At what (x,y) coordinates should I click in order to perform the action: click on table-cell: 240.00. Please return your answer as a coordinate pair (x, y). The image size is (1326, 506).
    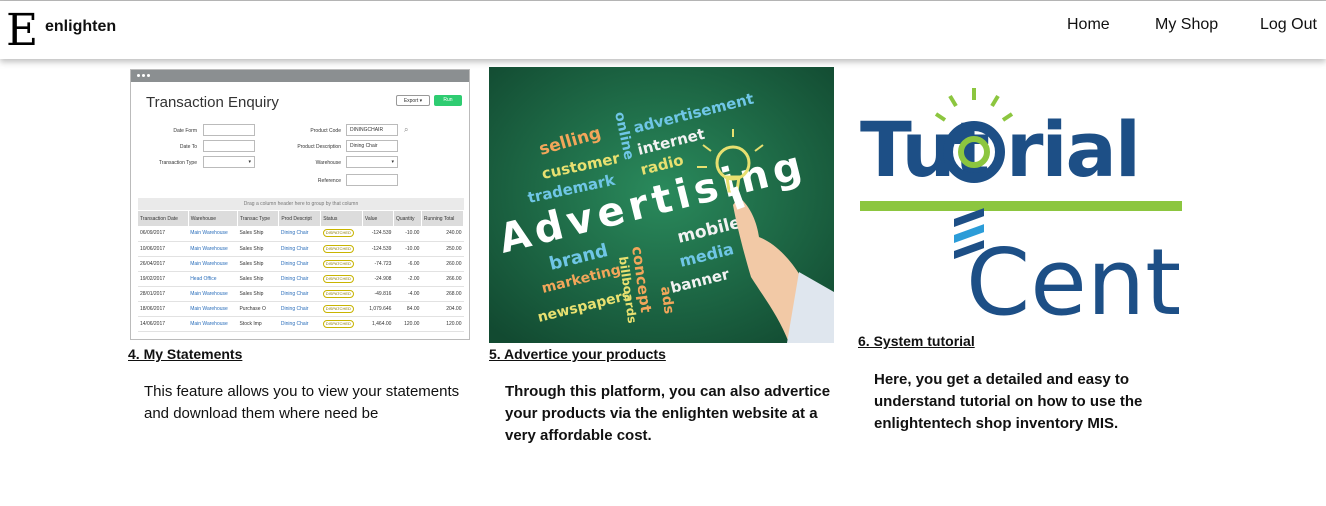
    Looking at the image, I should click on (442, 234).